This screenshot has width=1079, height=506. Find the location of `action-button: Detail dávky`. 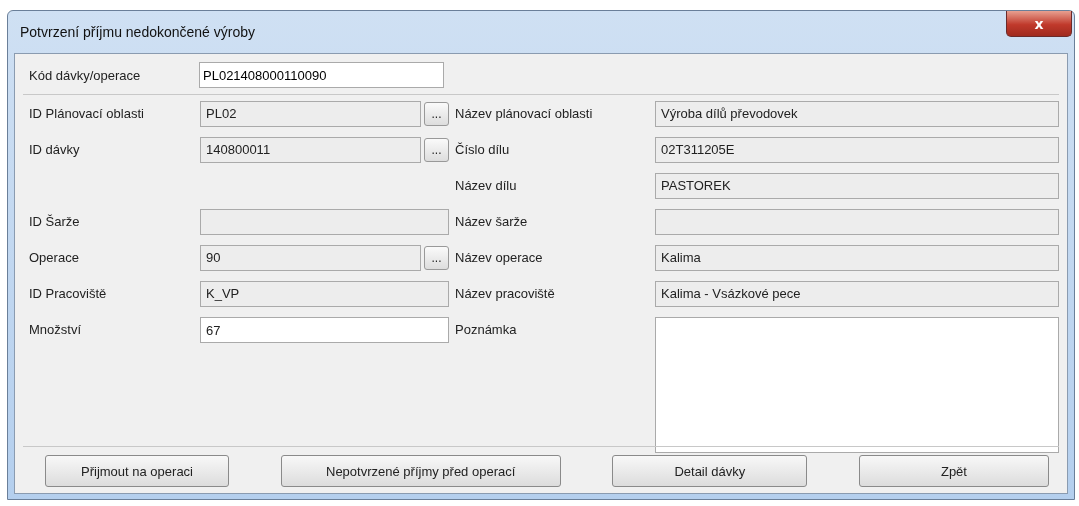

action-button: Detail dávky is located at coordinates (710, 471).